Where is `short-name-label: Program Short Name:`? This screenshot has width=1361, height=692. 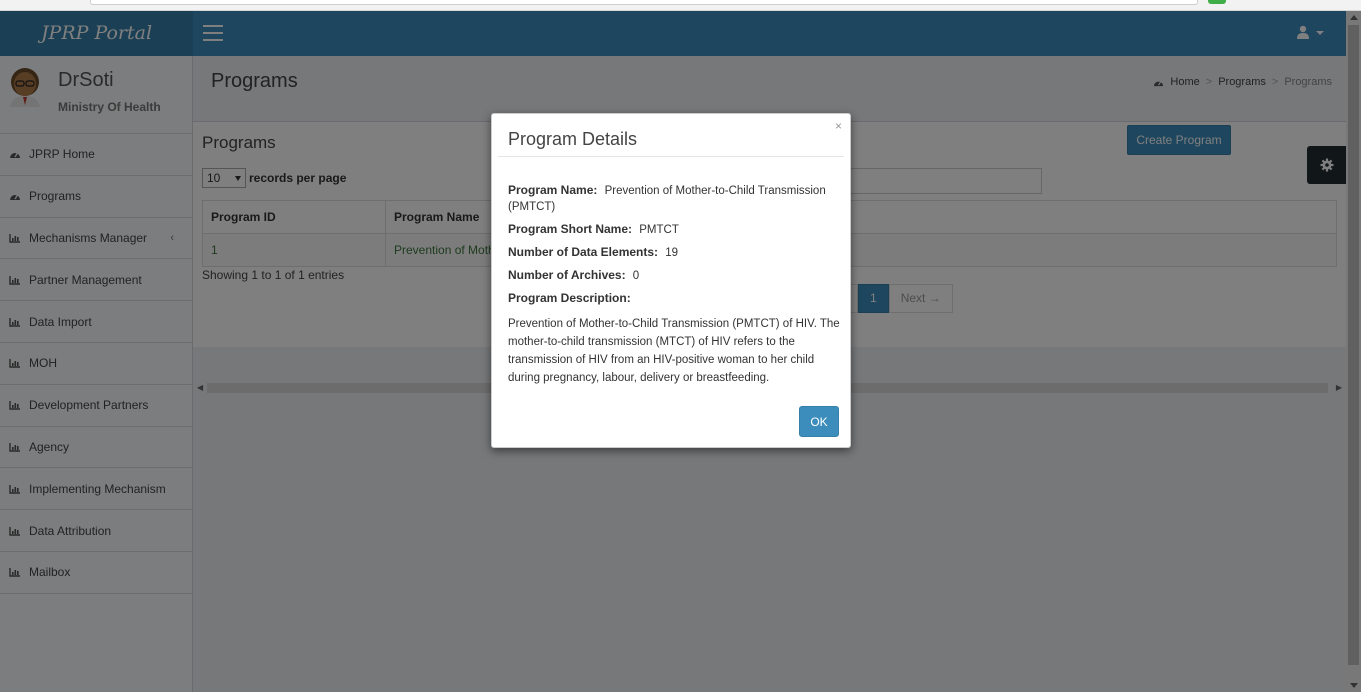
short-name-label: Program Short Name: is located at coordinates (570, 229).